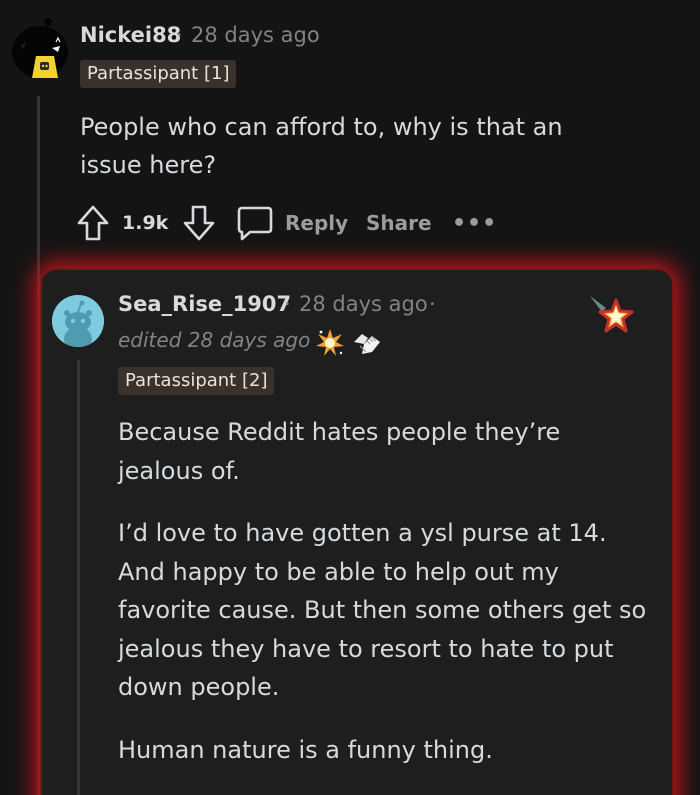  What do you see at coordinates (474, 223) in the screenshot?
I see `more-icon: •••` at bounding box center [474, 223].